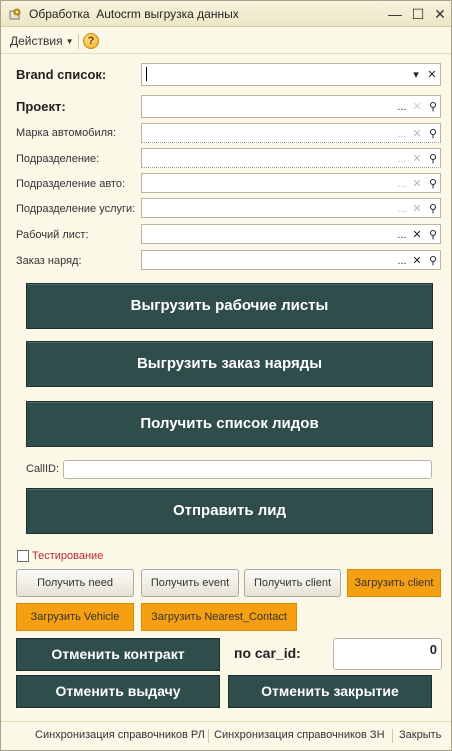 This screenshot has width=452, height=751. Describe the element at coordinates (52, 235) in the screenshot. I see `worksheet-label: Рабочий лист:` at that location.